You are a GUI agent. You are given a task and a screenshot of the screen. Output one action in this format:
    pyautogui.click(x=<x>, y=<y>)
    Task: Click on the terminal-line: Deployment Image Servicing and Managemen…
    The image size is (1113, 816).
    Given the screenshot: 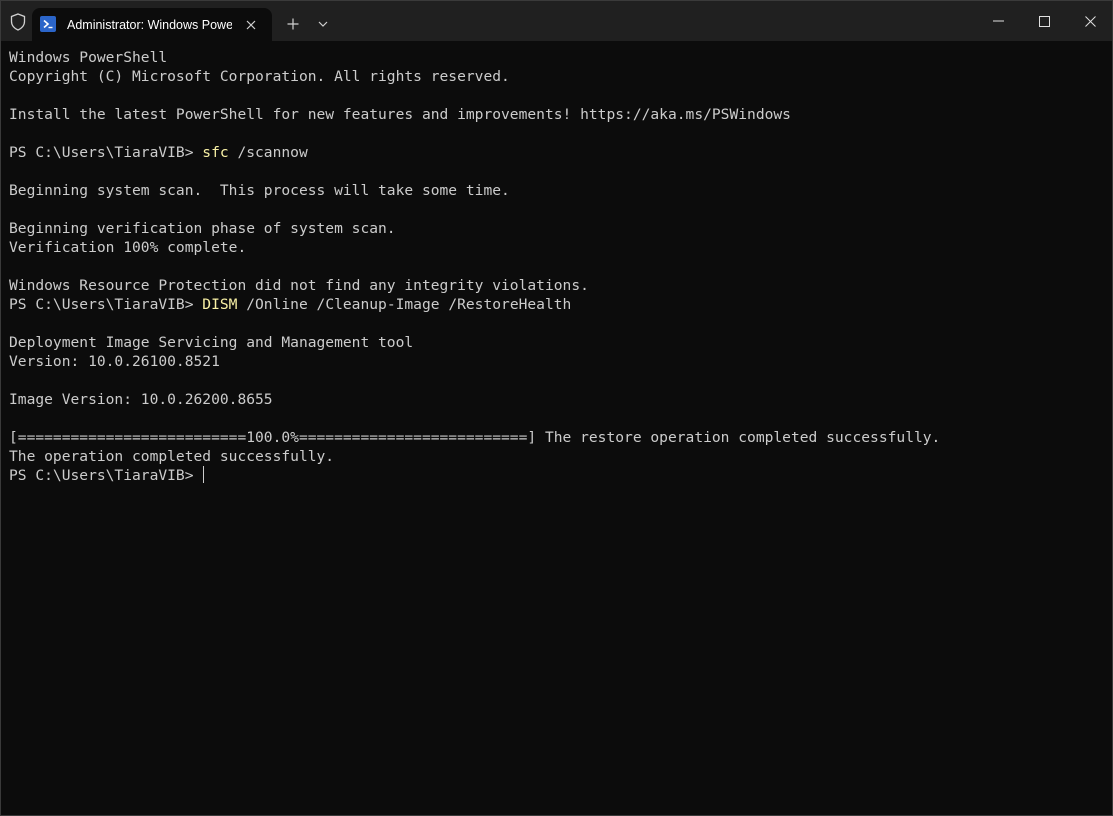 What is the action you would take?
    pyautogui.click(x=556, y=342)
    